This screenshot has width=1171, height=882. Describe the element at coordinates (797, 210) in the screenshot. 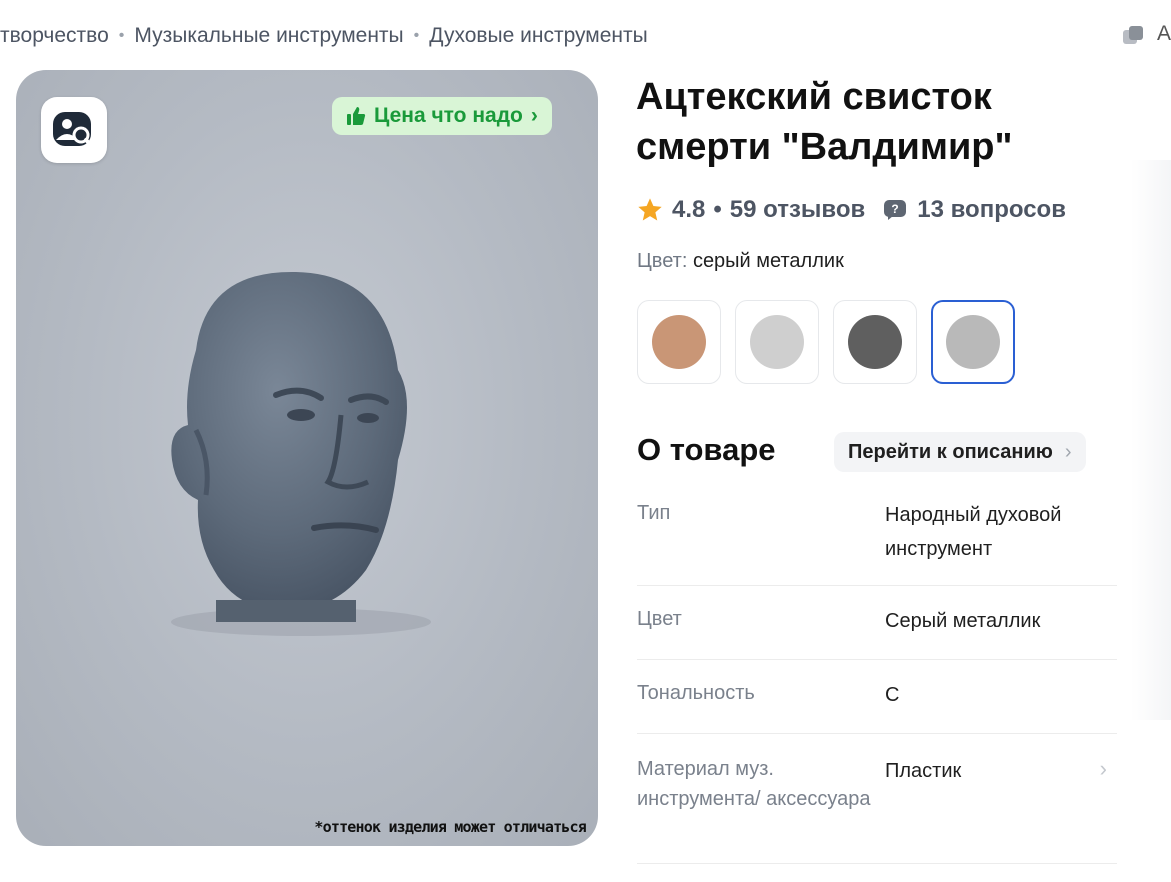

I see `reviews-link: 59 отзывов` at that location.